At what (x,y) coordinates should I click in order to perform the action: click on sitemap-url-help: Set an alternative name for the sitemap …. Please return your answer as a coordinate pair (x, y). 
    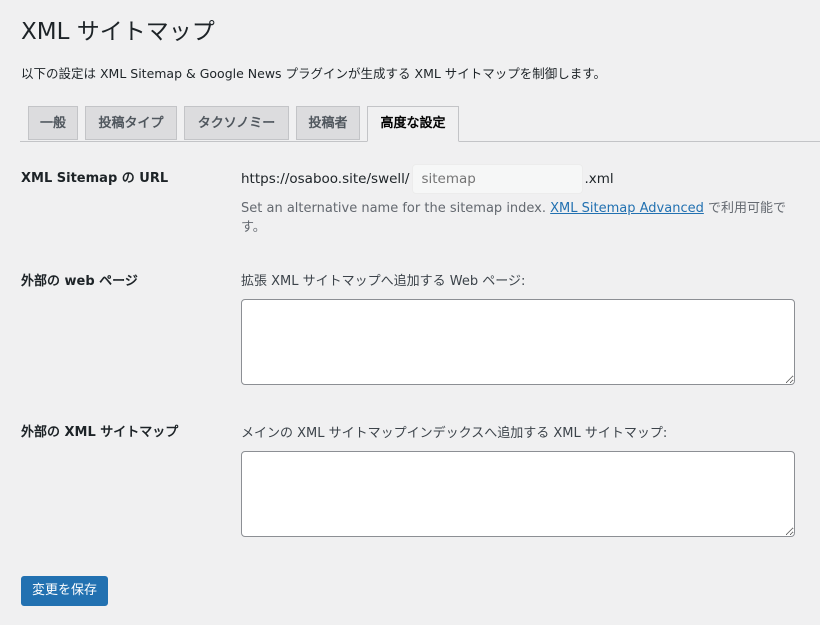
    Looking at the image, I should click on (521, 218).